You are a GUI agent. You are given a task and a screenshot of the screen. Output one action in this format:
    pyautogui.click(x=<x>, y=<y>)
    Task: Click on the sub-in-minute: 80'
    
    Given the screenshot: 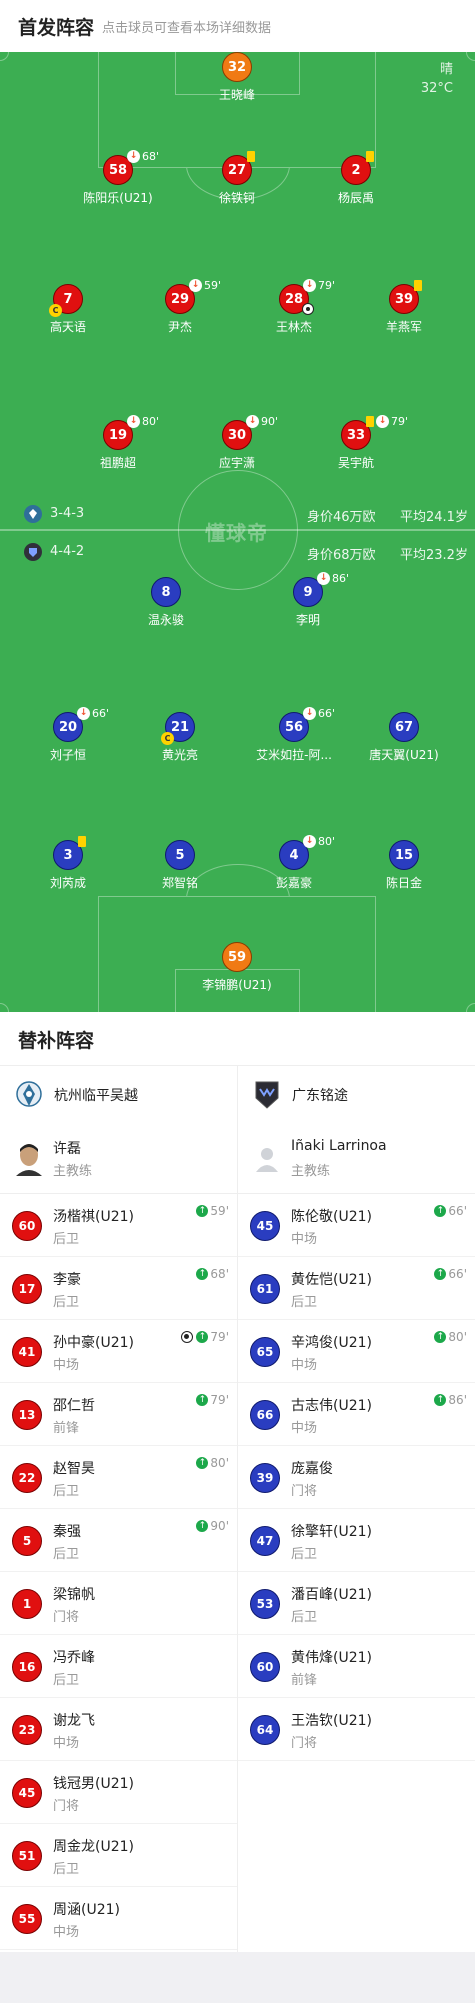 What is the action you would take?
    pyautogui.click(x=219, y=1463)
    